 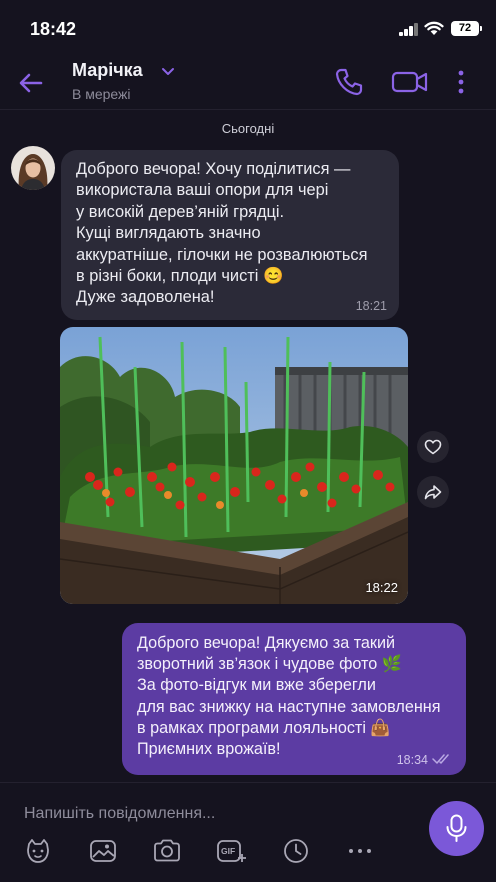 I want to click on gif-icon: GIF, so click(x=231, y=851).